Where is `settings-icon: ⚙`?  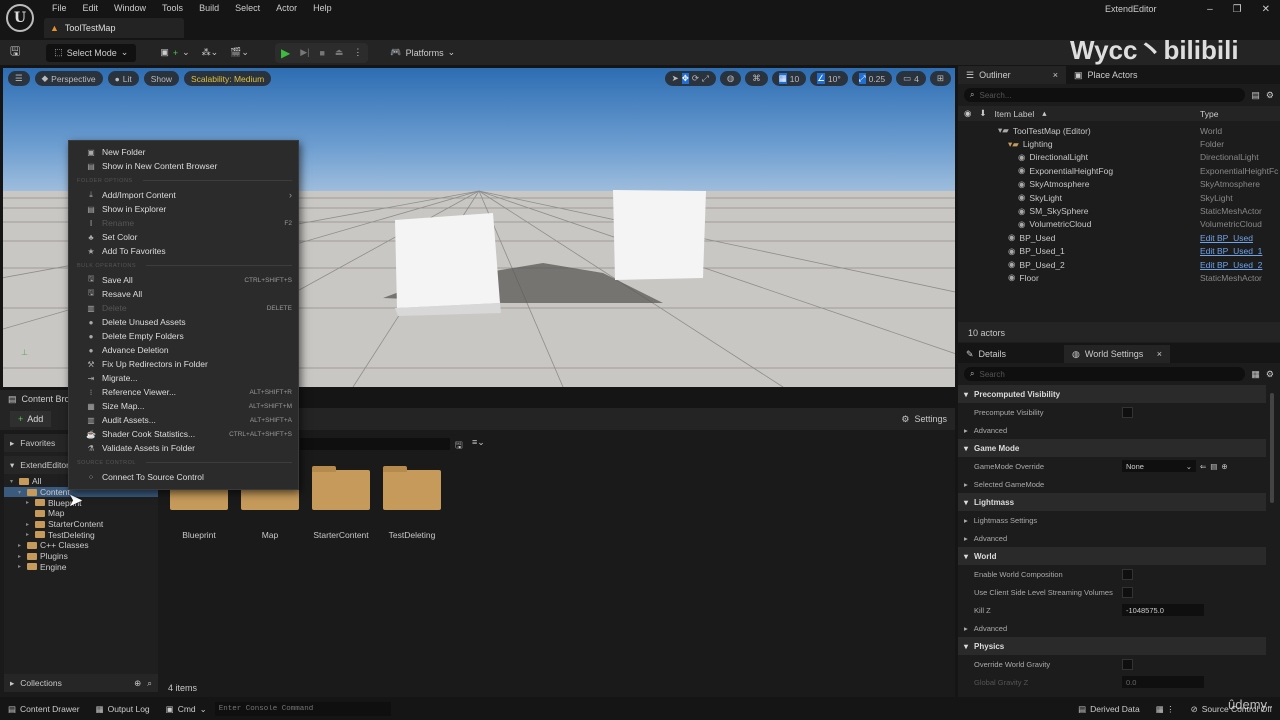 settings-icon: ⚙ is located at coordinates (1270, 374).